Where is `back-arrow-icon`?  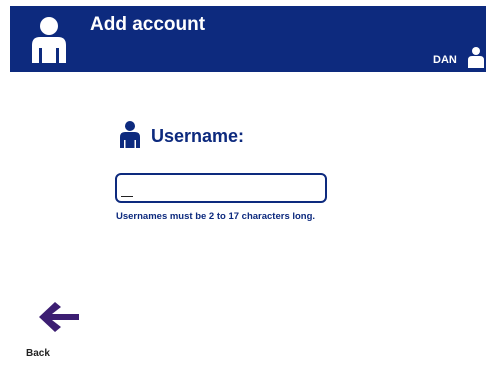 back-arrow-icon is located at coordinates (59, 317).